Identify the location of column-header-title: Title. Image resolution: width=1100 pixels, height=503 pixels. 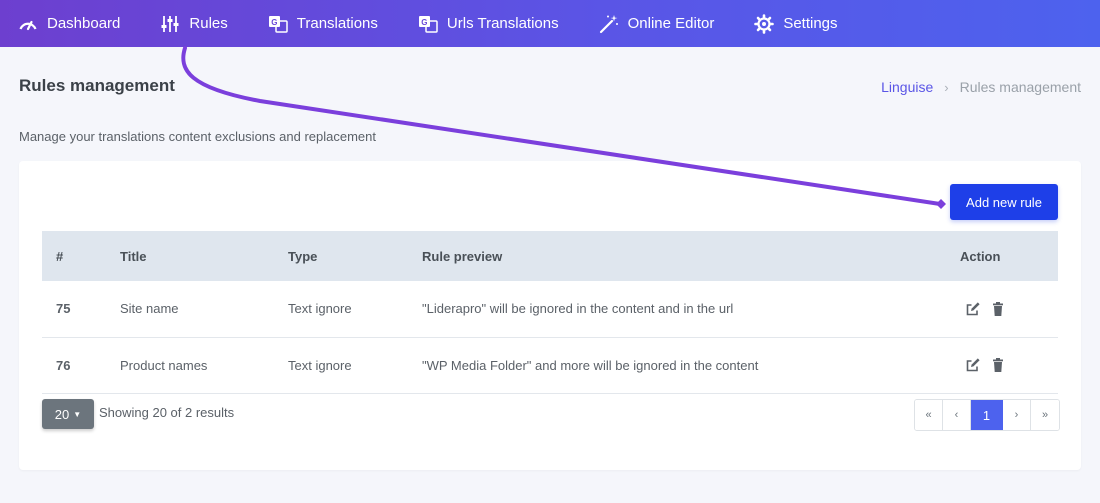
(133, 256).